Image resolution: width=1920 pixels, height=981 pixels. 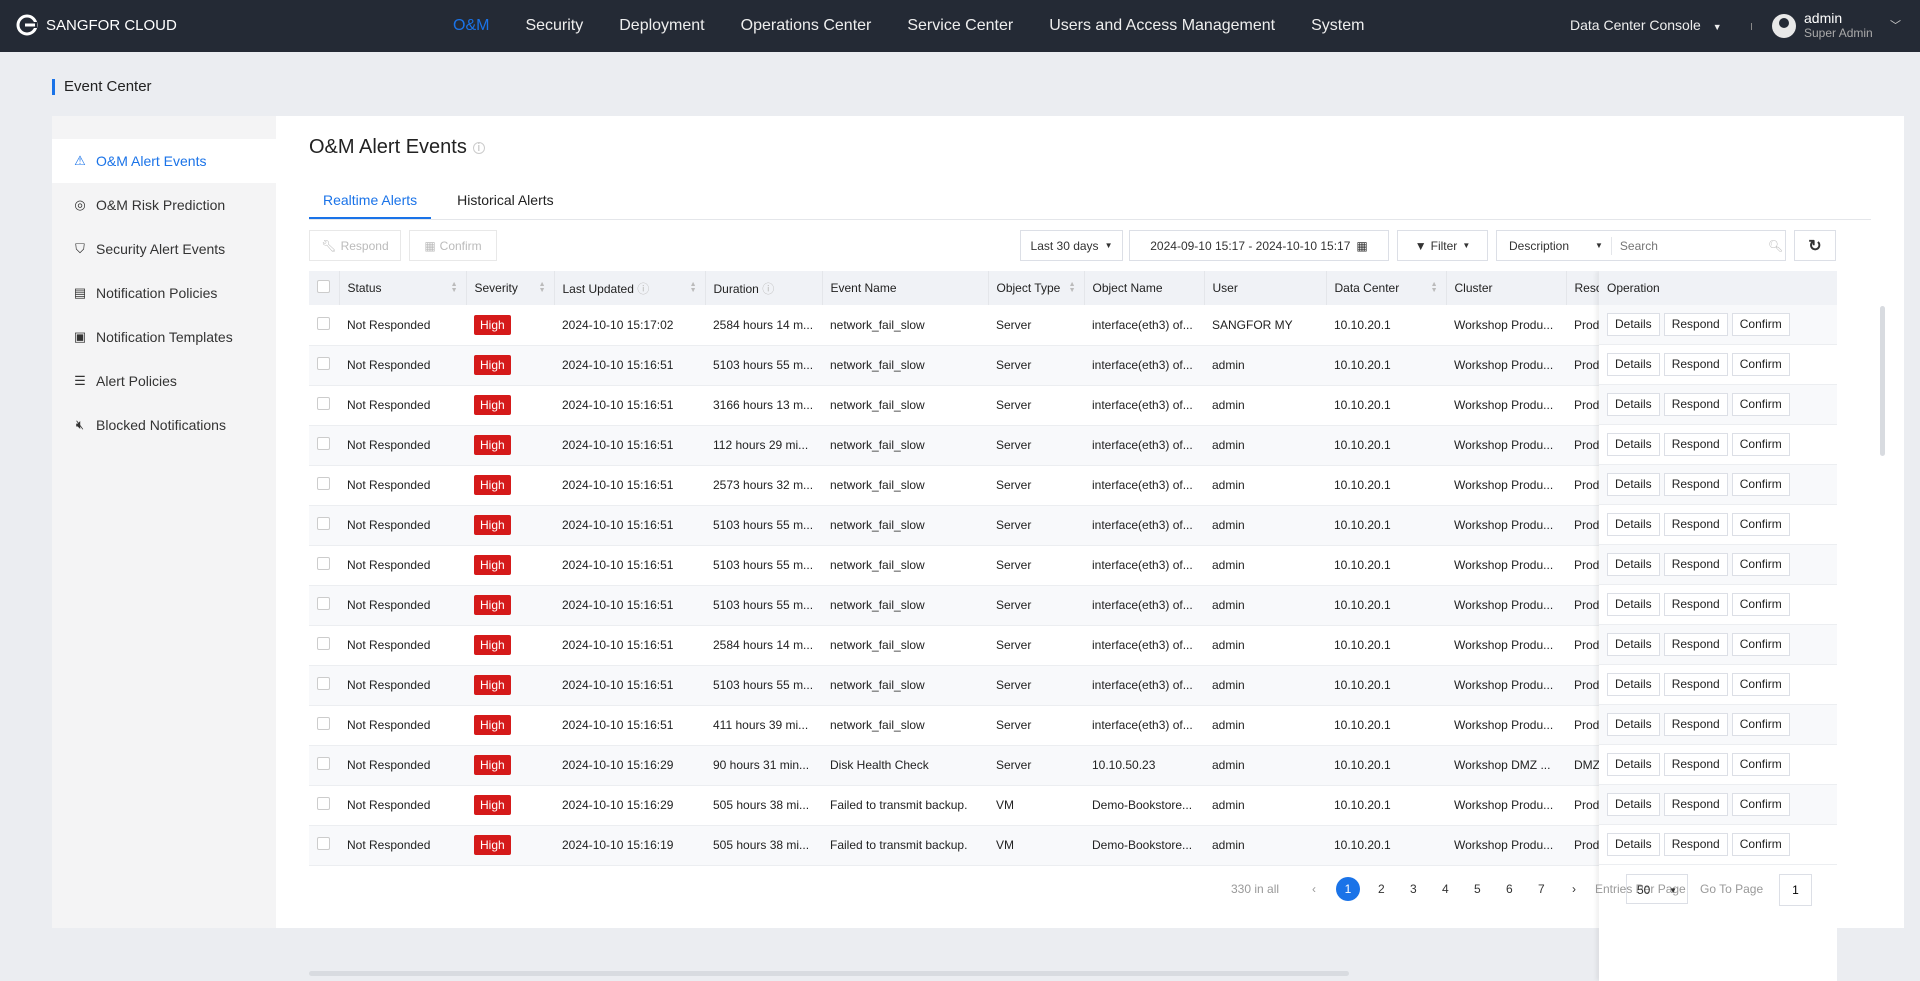 What do you see at coordinates (1071, 245) in the screenshot?
I see `range-select: Last 30 days ▼` at bounding box center [1071, 245].